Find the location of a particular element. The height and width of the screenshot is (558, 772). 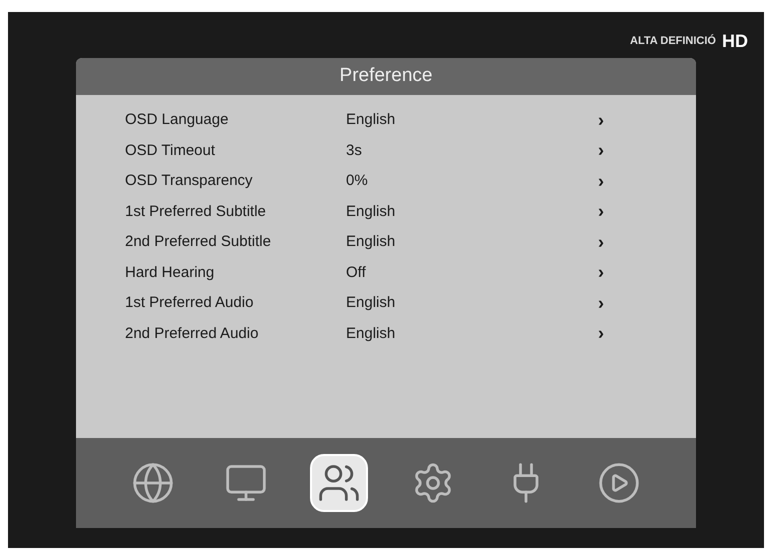

setting-label: OSD Language is located at coordinates (177, 120).